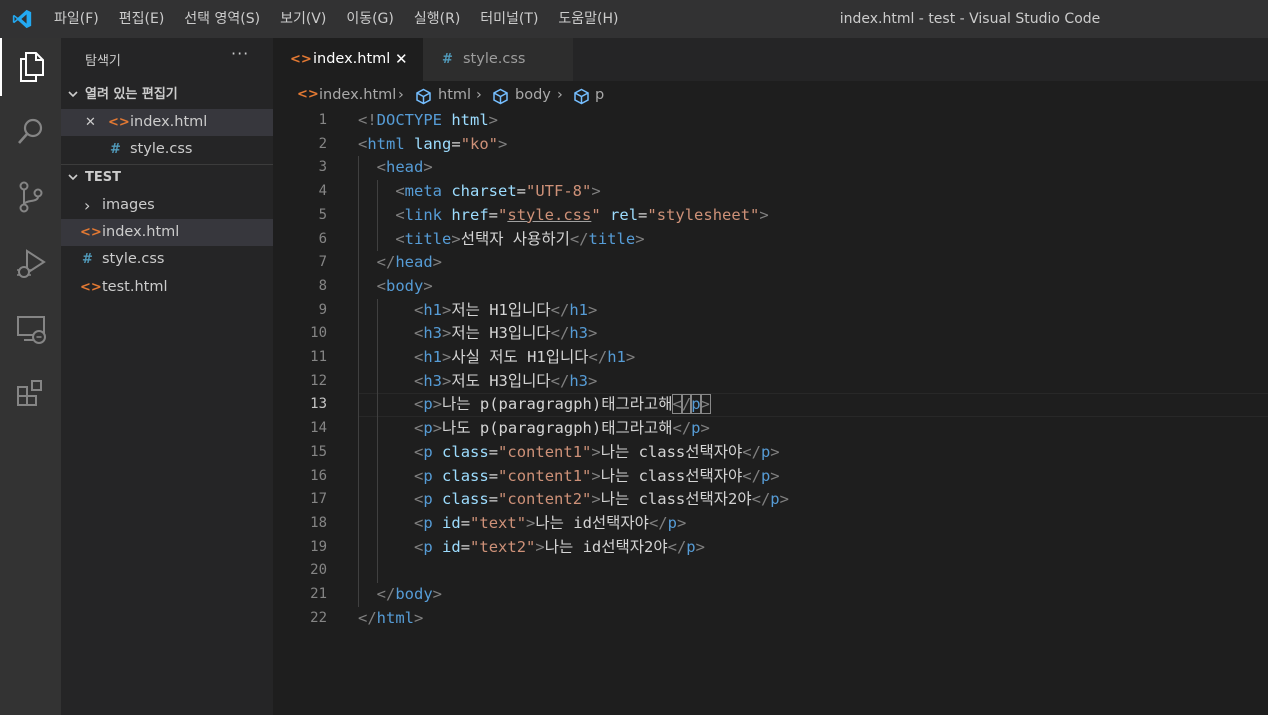  What do you see at coordinates (454, 95) in the screenshot?
I see `breadcrumb-html: html` at bounding box center [454, 95].